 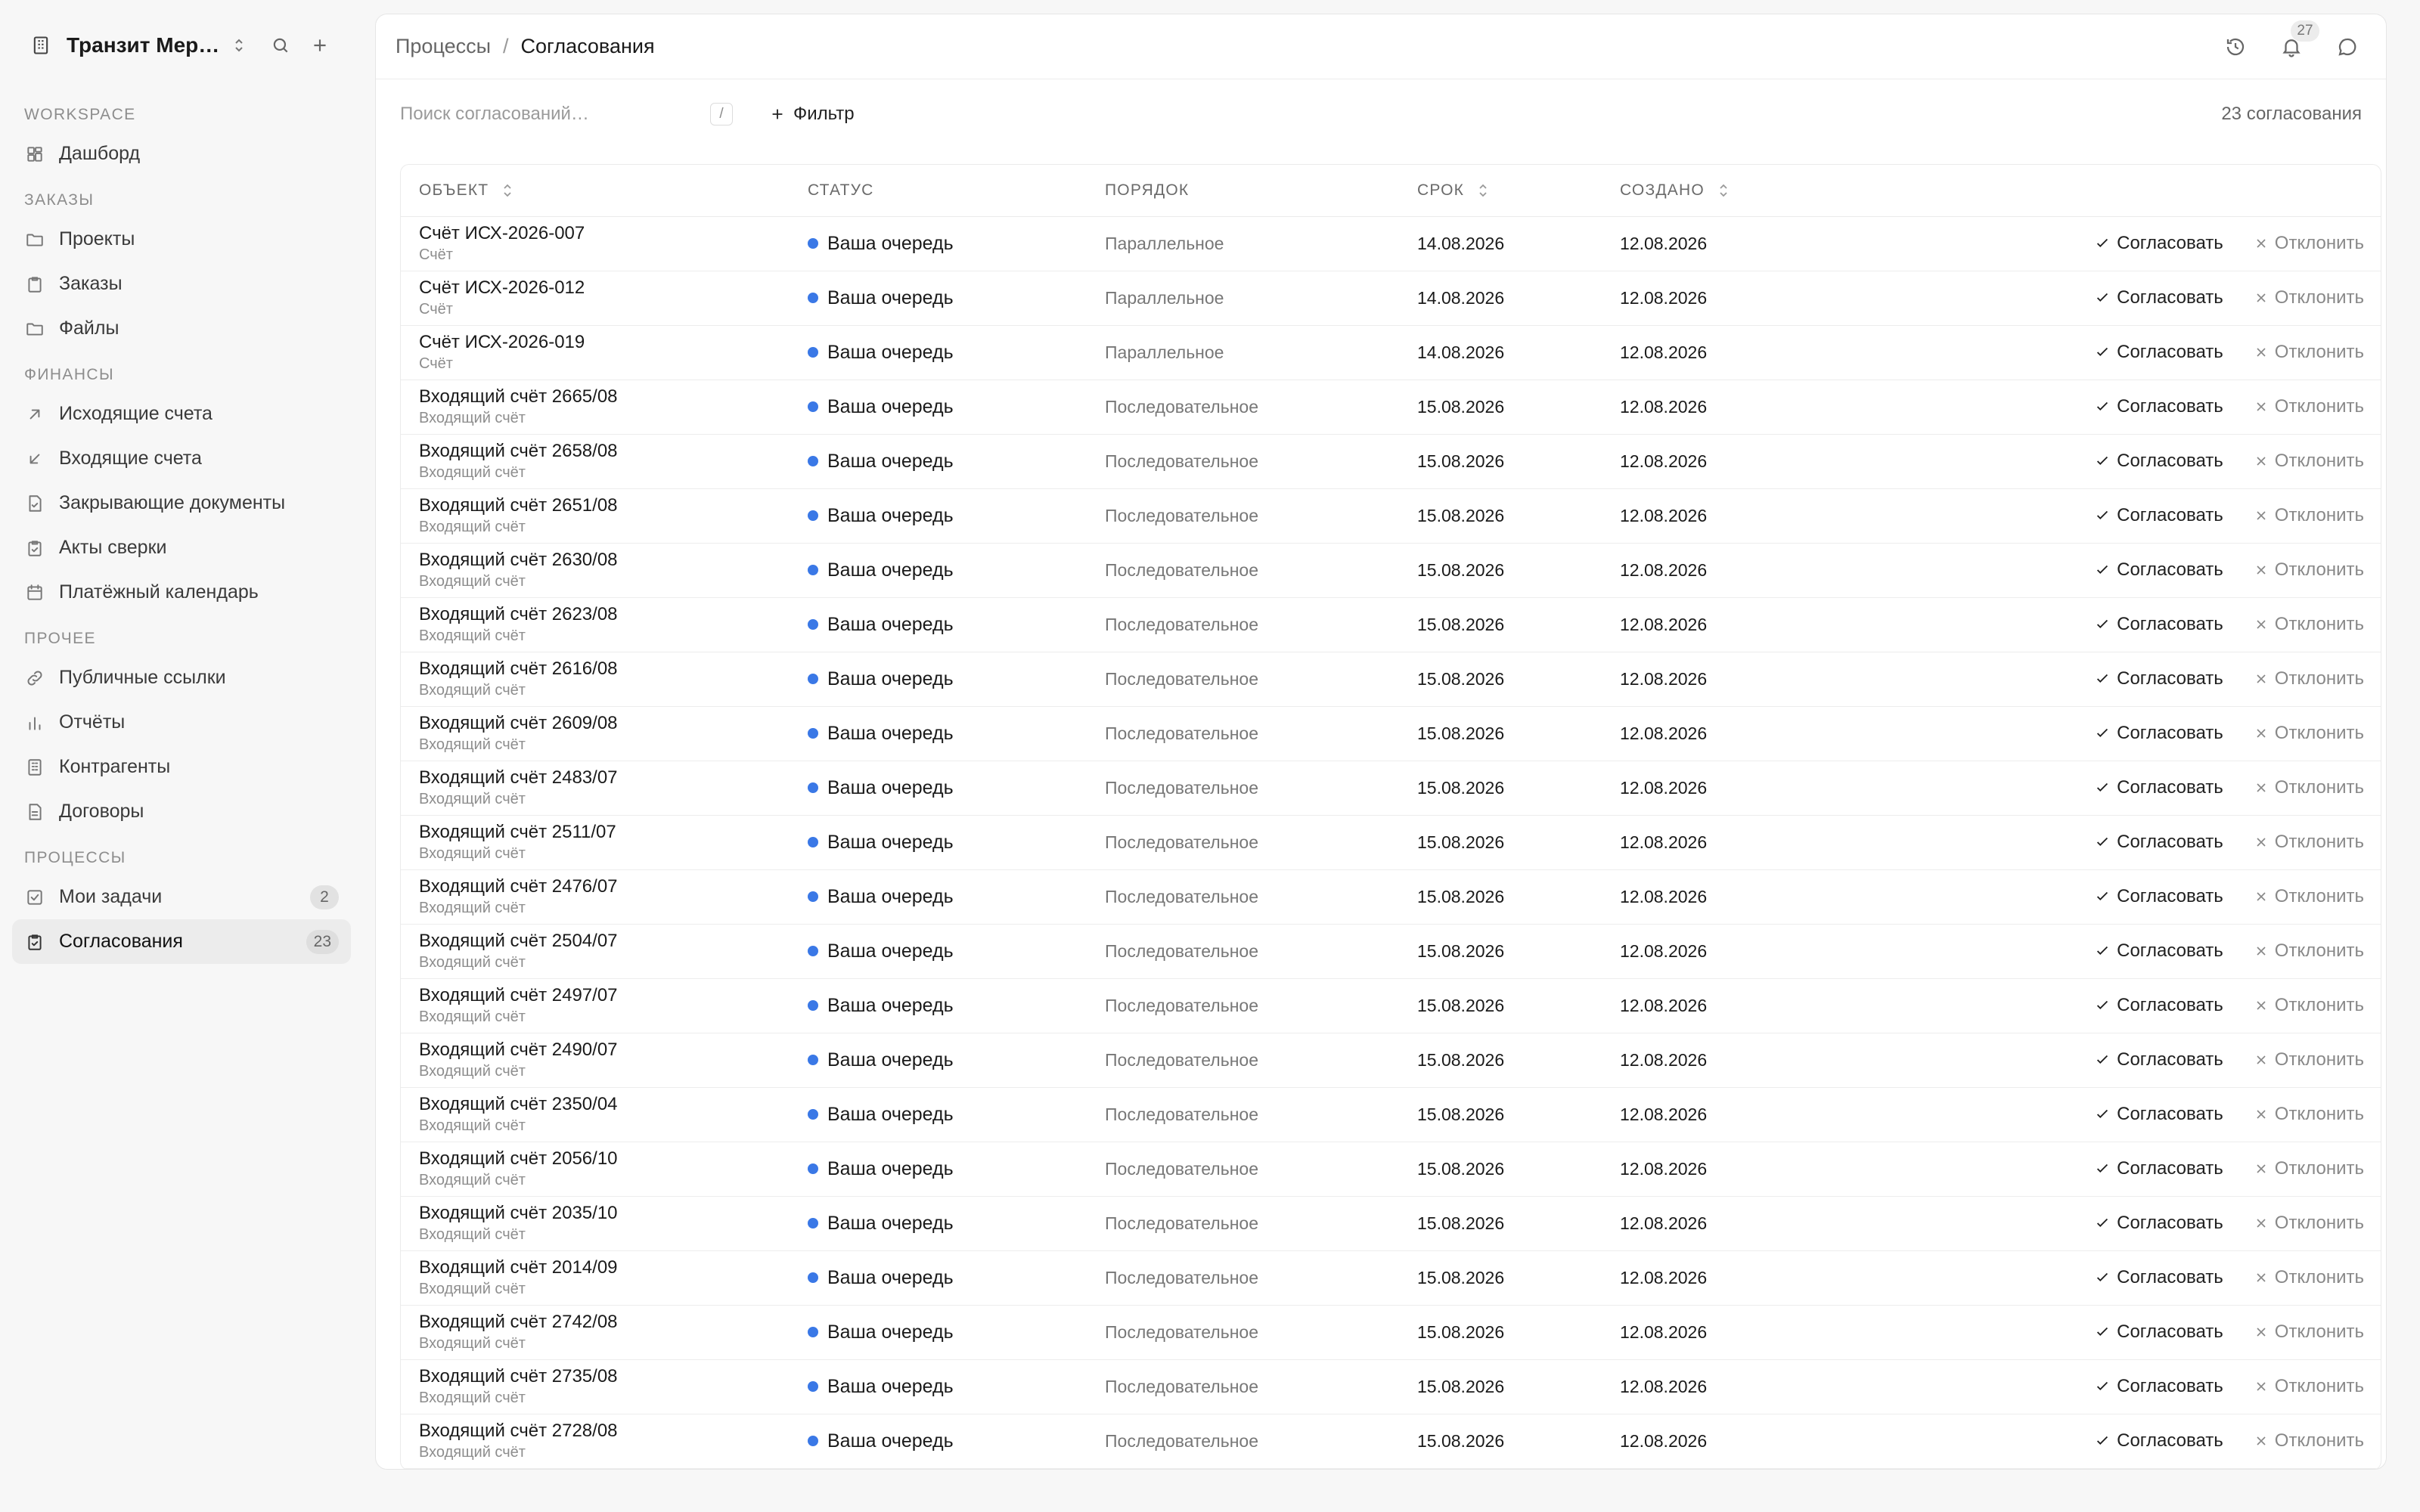 I want to click on sidebar-item: Согласования 23, so click(x=181, y=942).